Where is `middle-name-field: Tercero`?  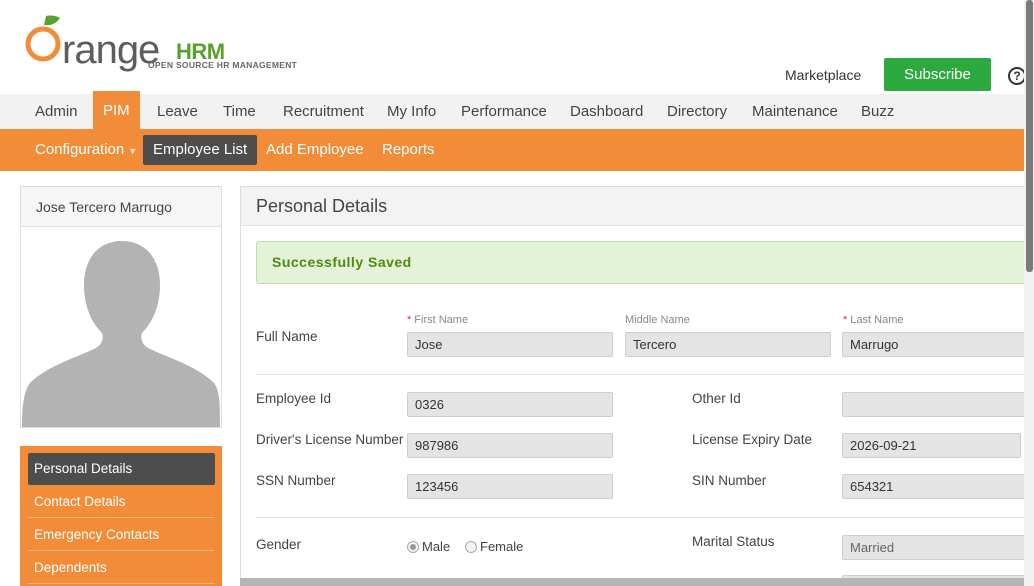 middle-name-field: Tercero is located at coordinates (728, 344).